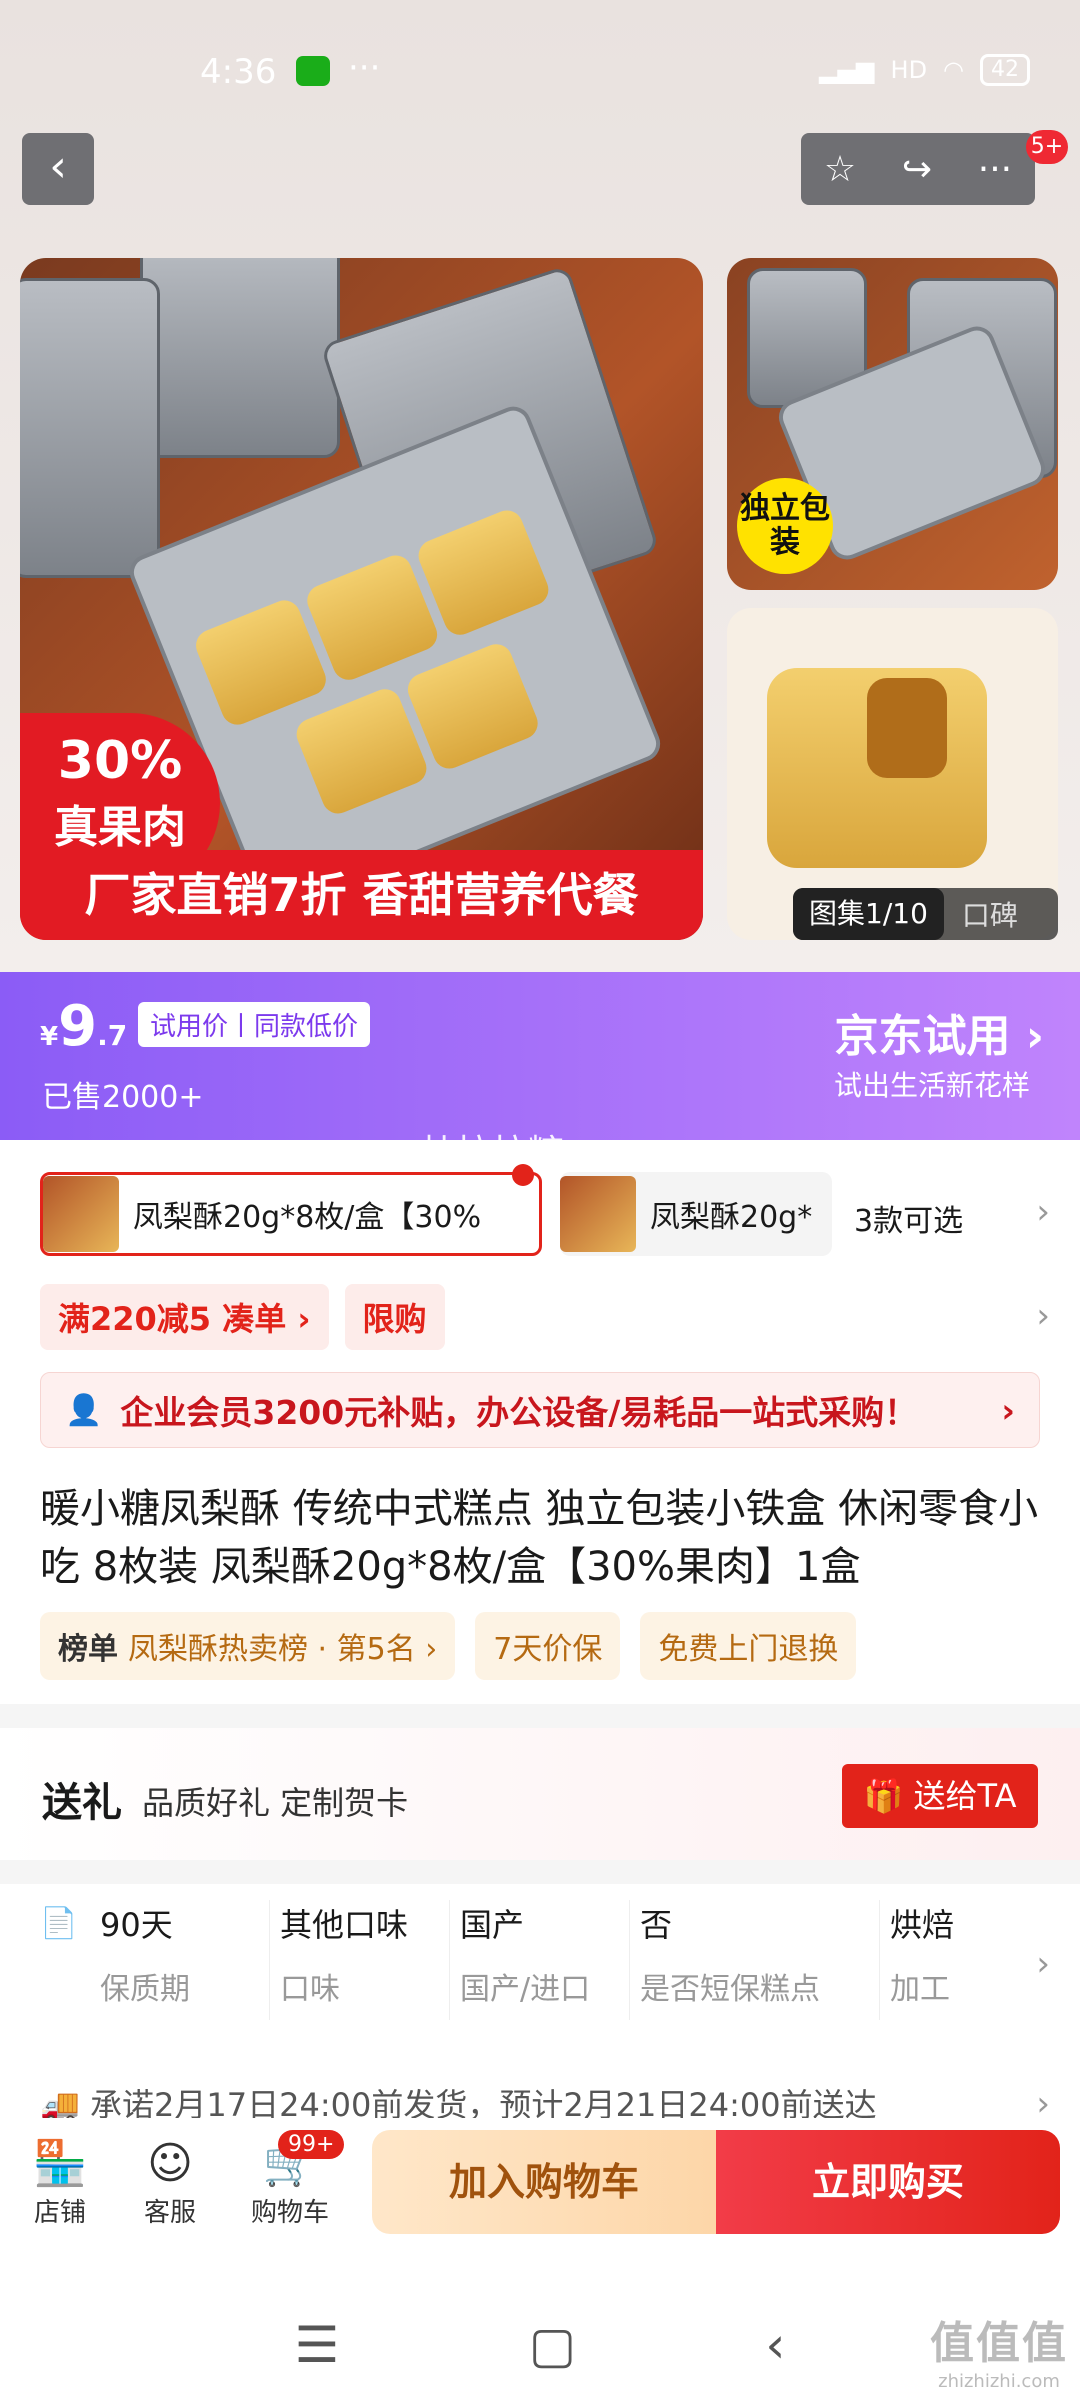  I want to click on promo-limit: 限购, so click(394, 1317).